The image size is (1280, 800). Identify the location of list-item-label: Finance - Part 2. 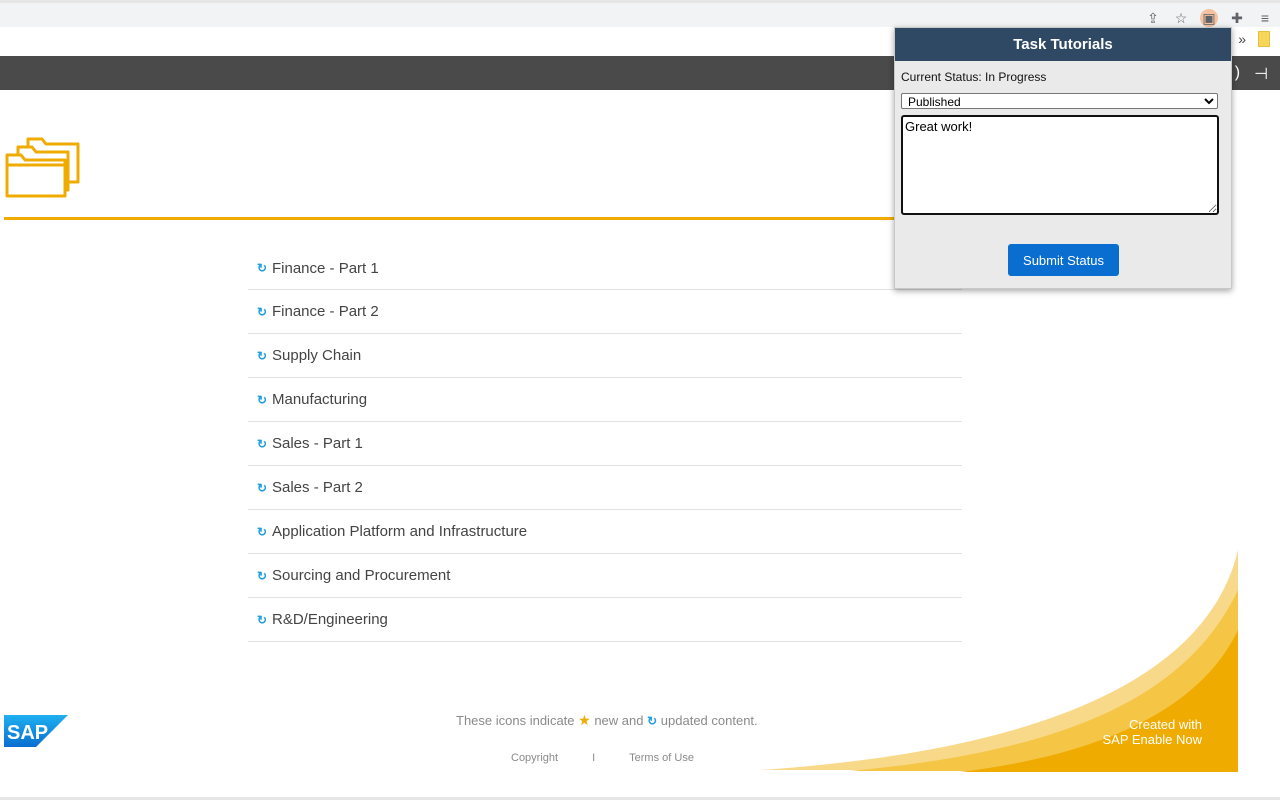
(325, 311).